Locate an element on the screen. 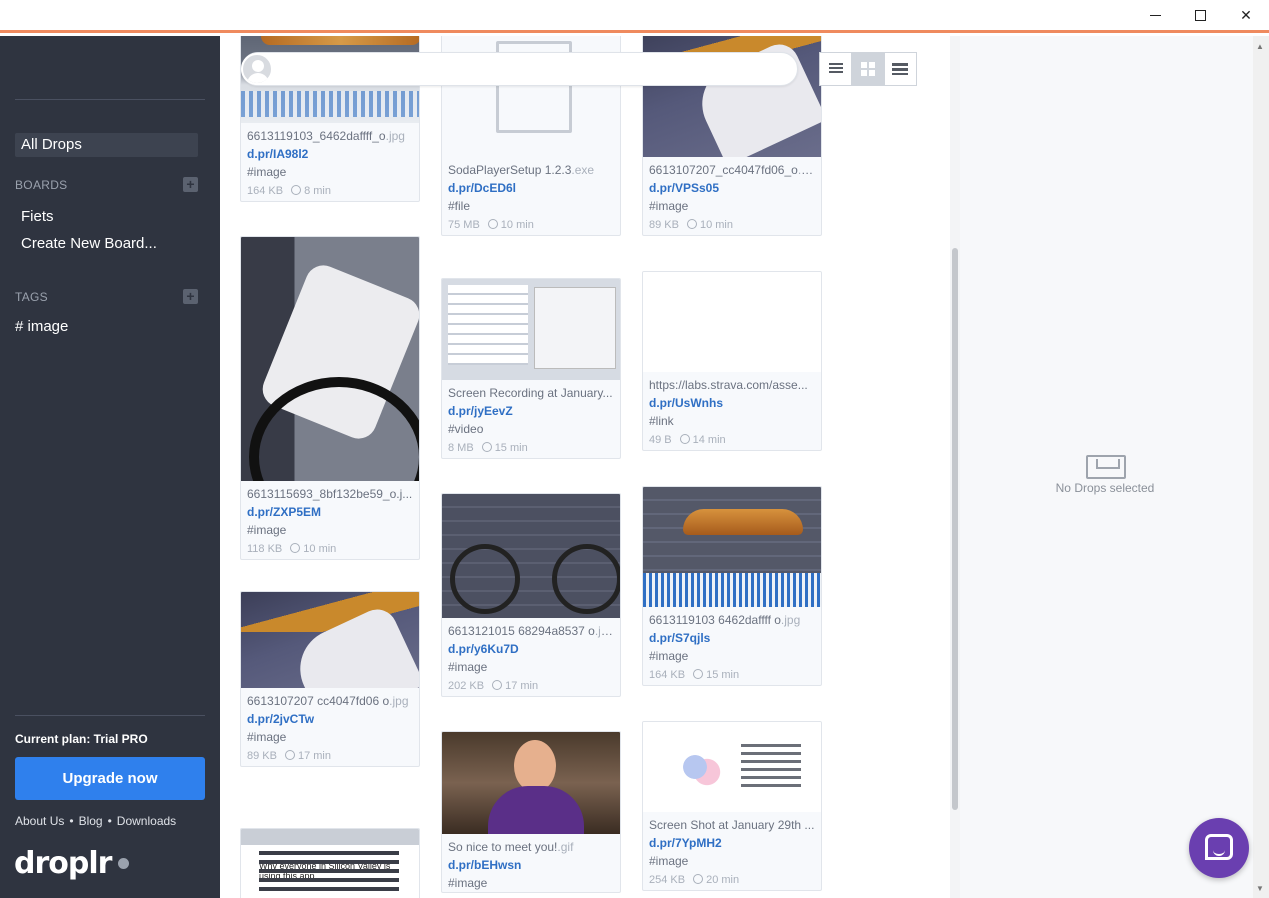 The height and width of the screenshot is (898, 1269). chat-icon is located at coordinates (1219, 847).